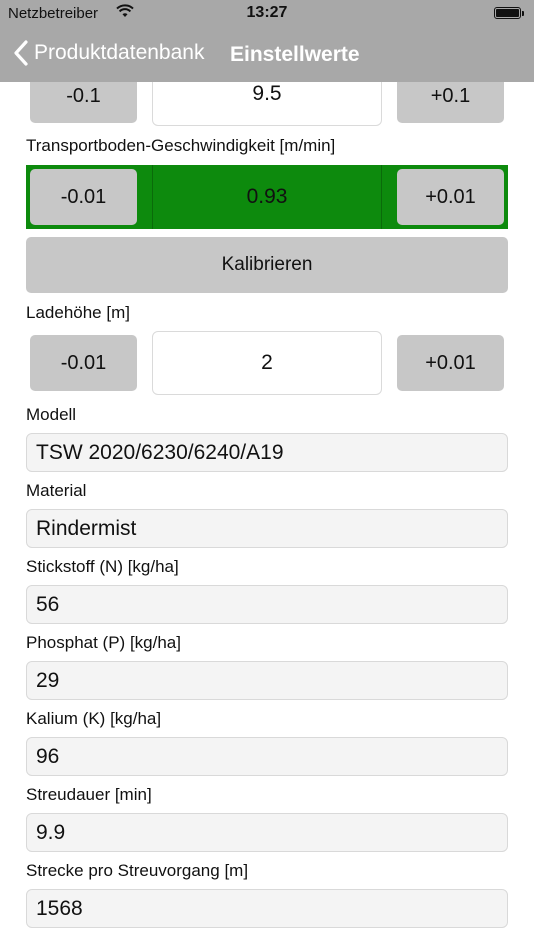 The image size is (534, 950). I want to click on material-field: Rindermist, so click(267, 528).